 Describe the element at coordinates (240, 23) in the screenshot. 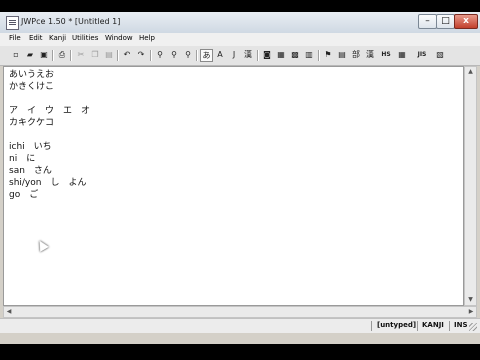

I see `title-bar: JWPce 1.50 * [Untitled 1] – □ x` at that location.